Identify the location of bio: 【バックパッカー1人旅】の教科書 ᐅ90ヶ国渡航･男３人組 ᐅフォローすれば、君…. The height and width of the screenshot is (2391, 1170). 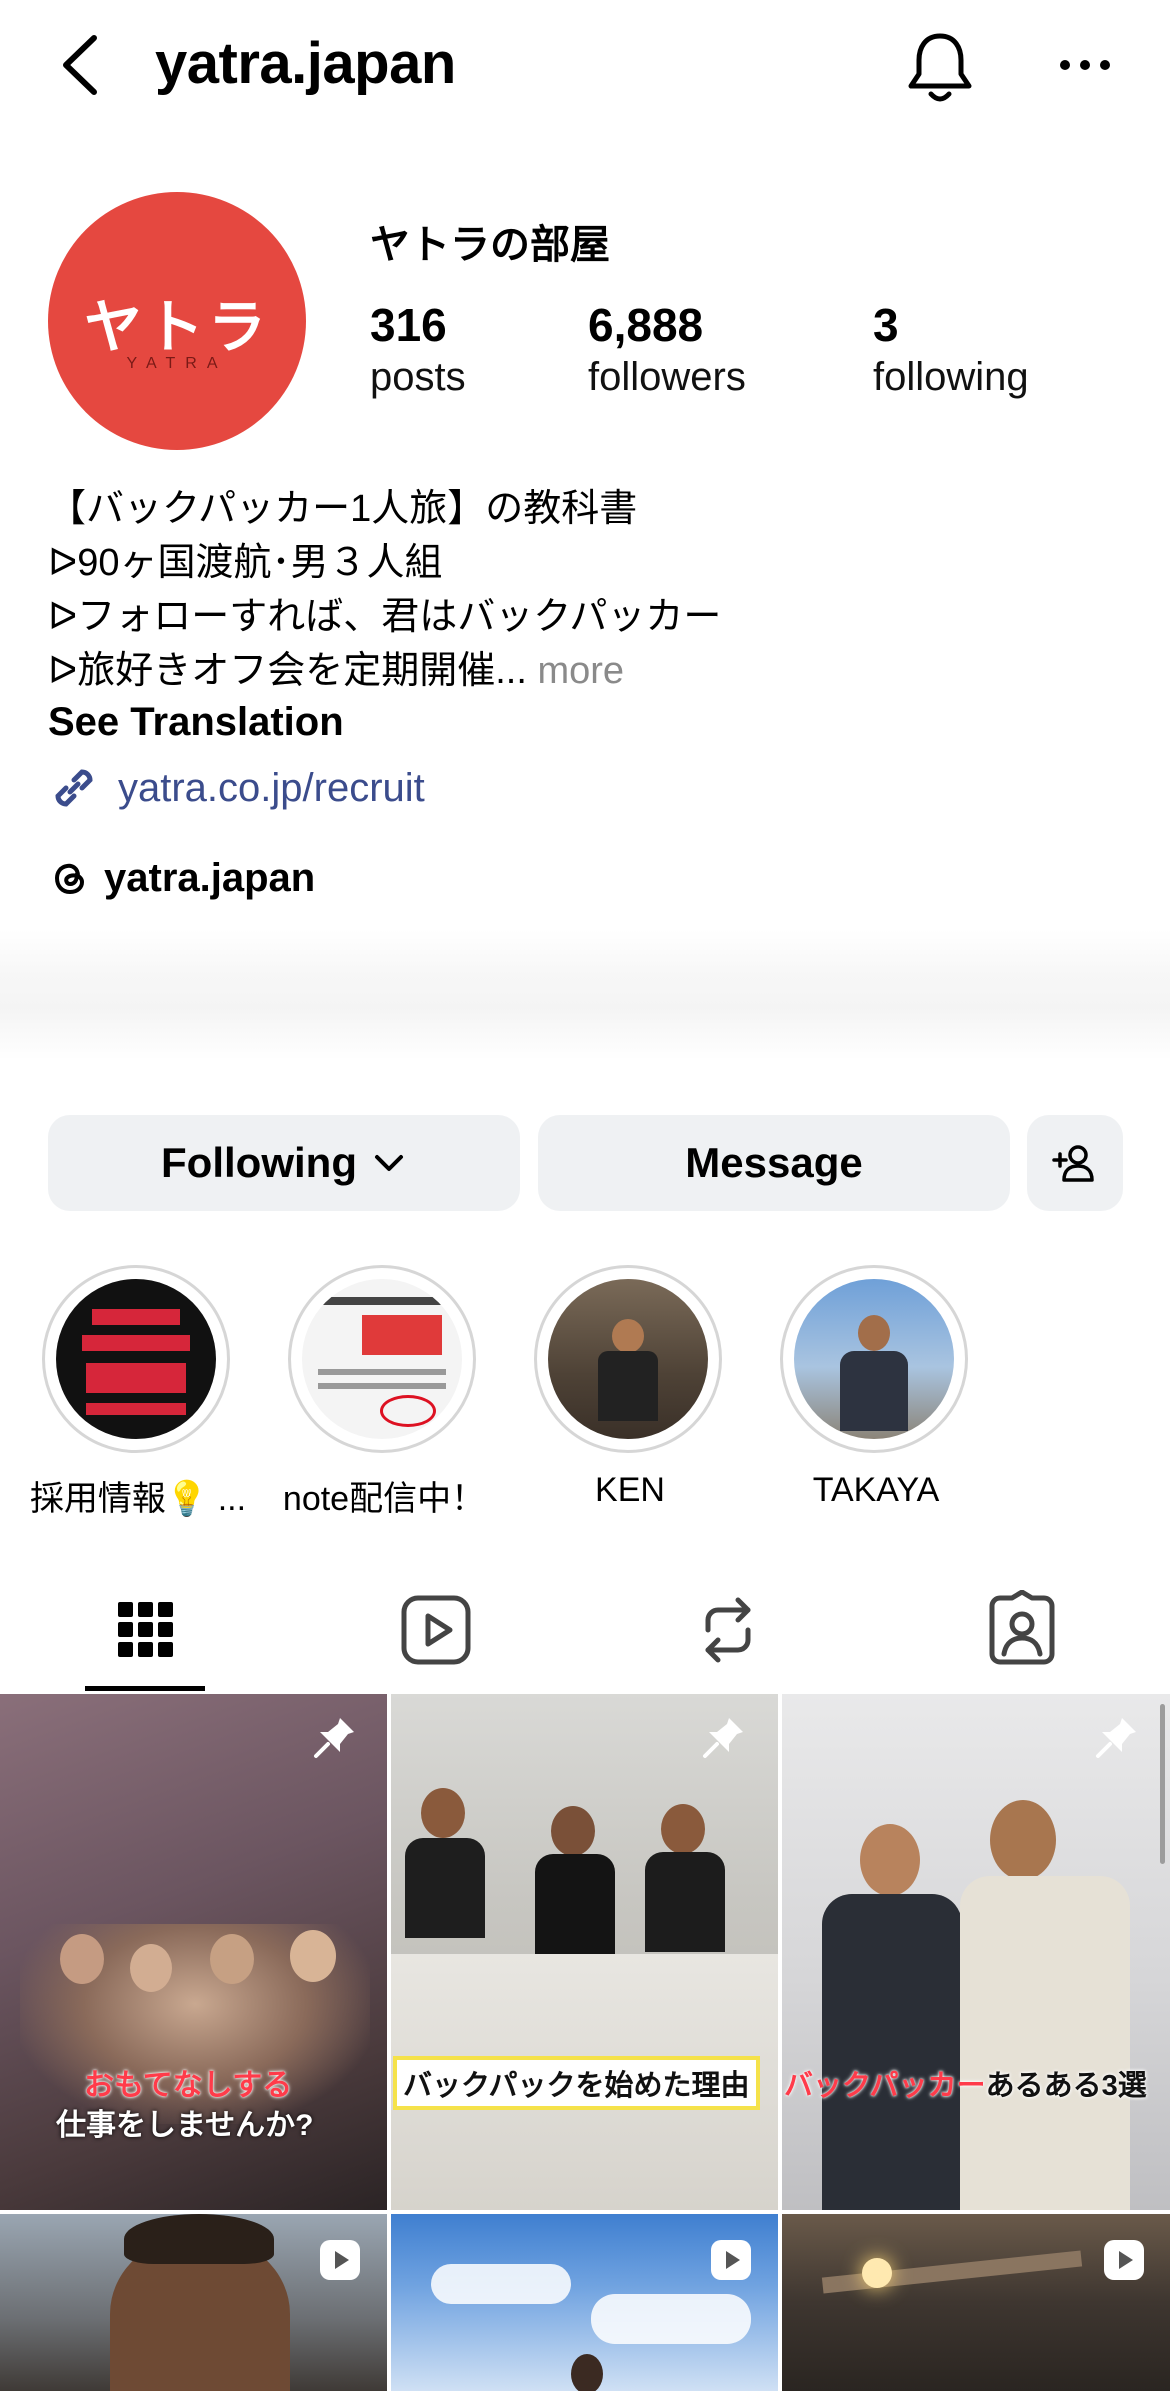
(588, 590).